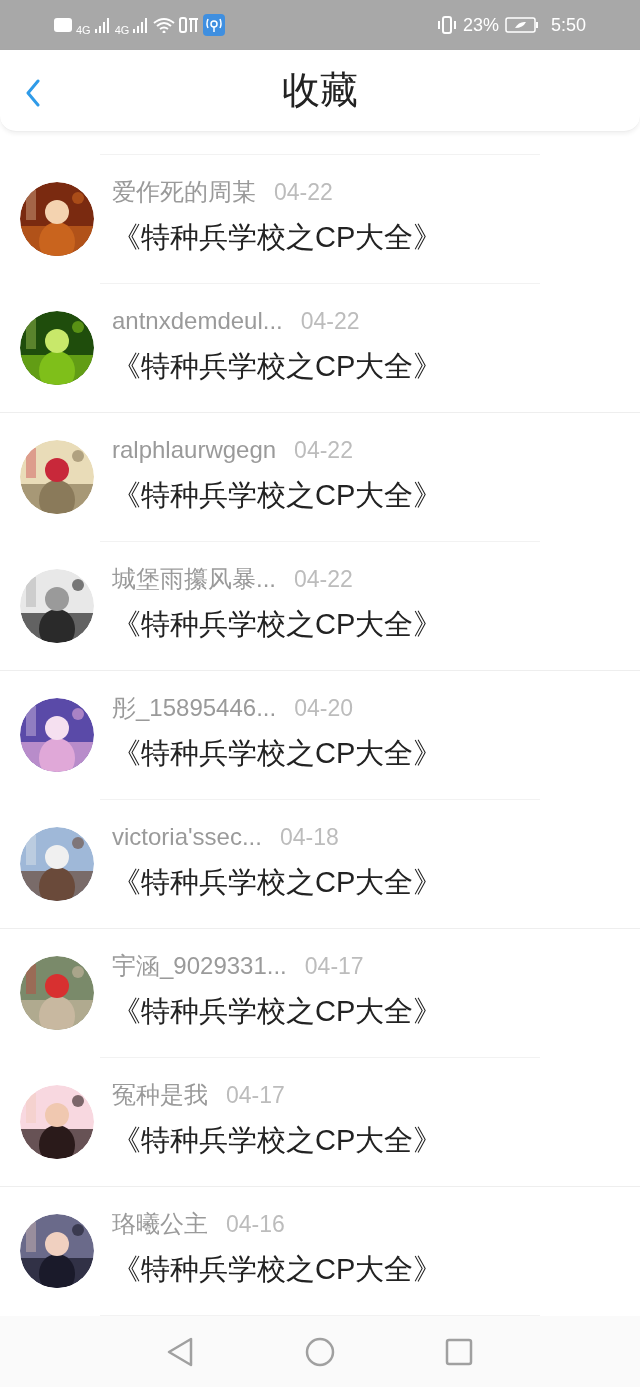 Image resolution: width=640 pixels, height=1387 pixels. I want to click on favorite-item: 城堡雨攥风暴... 04-22 《特种兵学校之CP大全》, so click(320, 606).